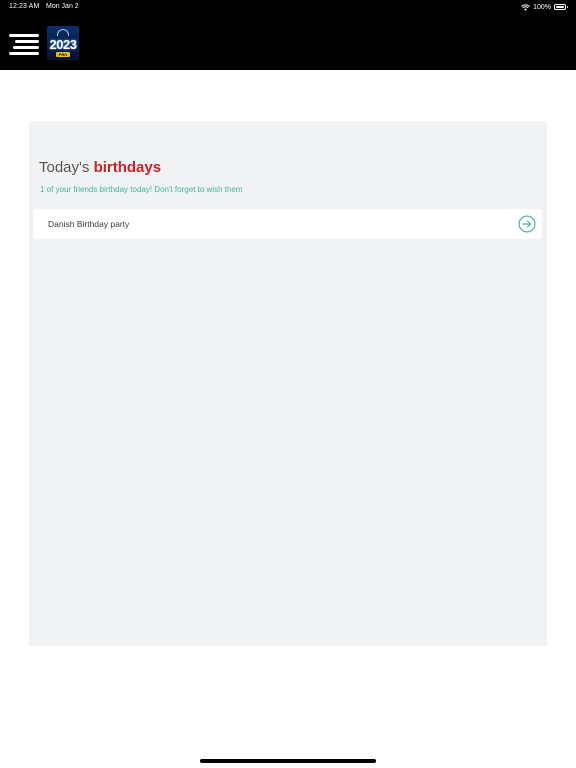 This screenshot has width=576, height=768. I want to click on logo-year: 2023, so click(63, 44).